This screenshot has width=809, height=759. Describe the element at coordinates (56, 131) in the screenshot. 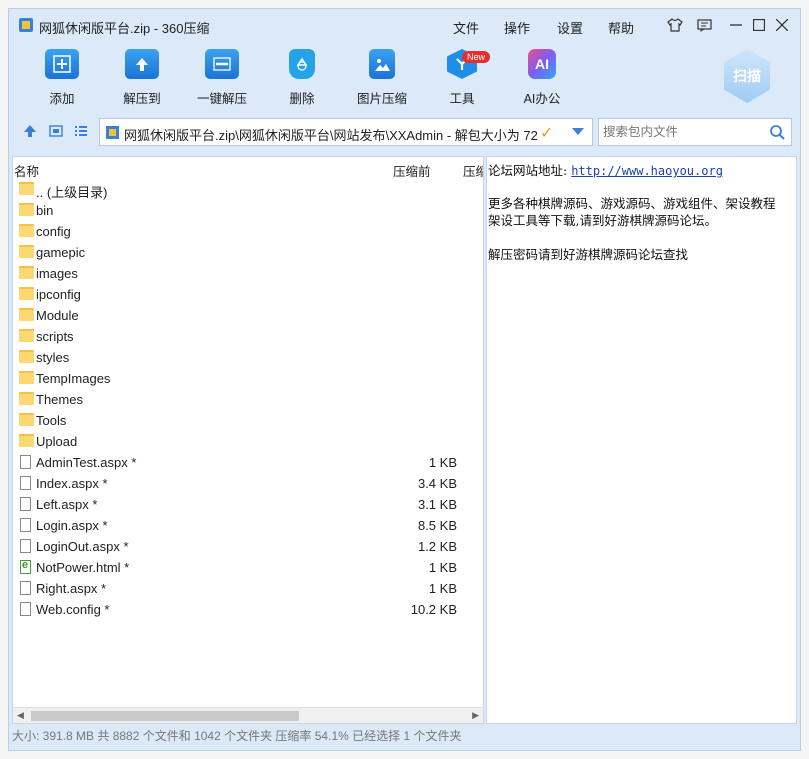

I see `thumbnail-view-icon` at that location.